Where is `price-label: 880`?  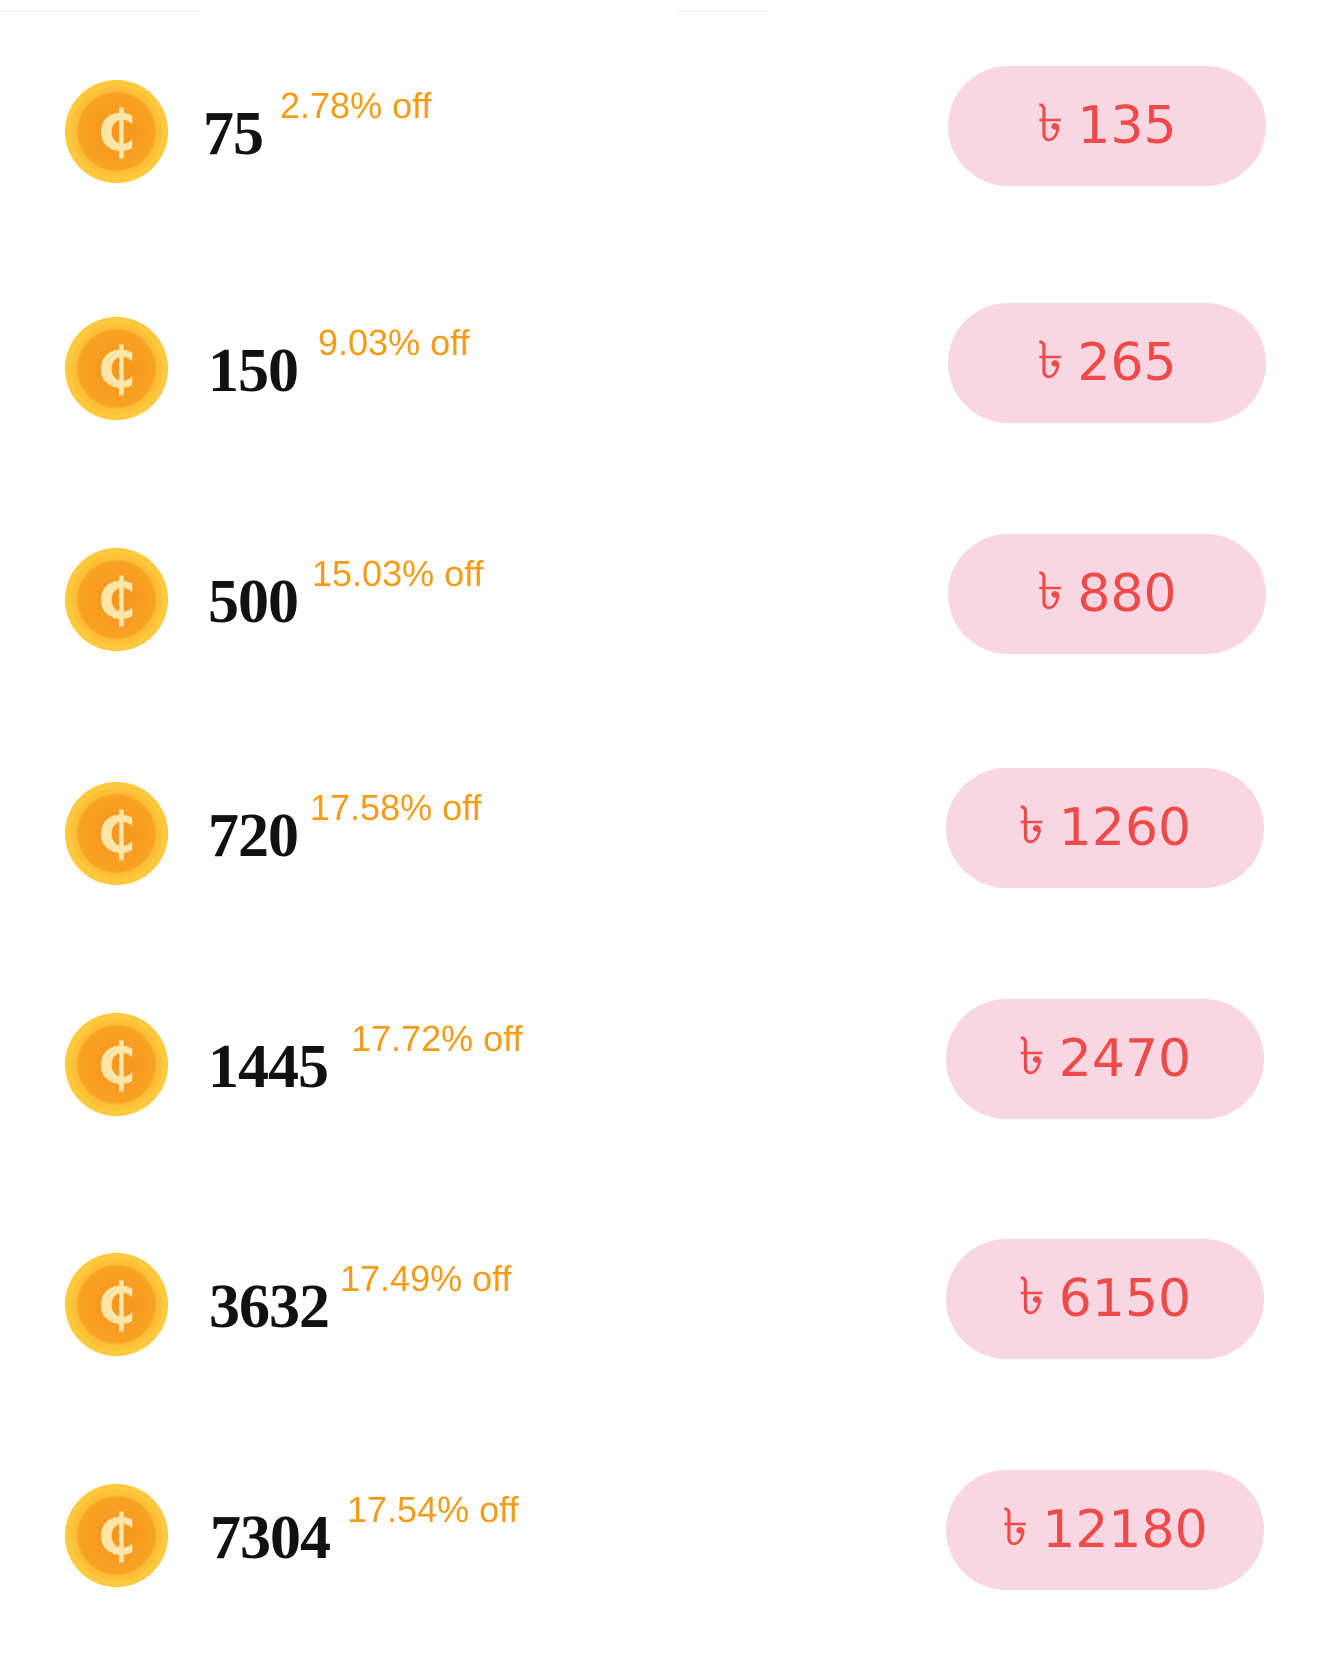 price-label: 880 is located at coordinates (1127, 594).